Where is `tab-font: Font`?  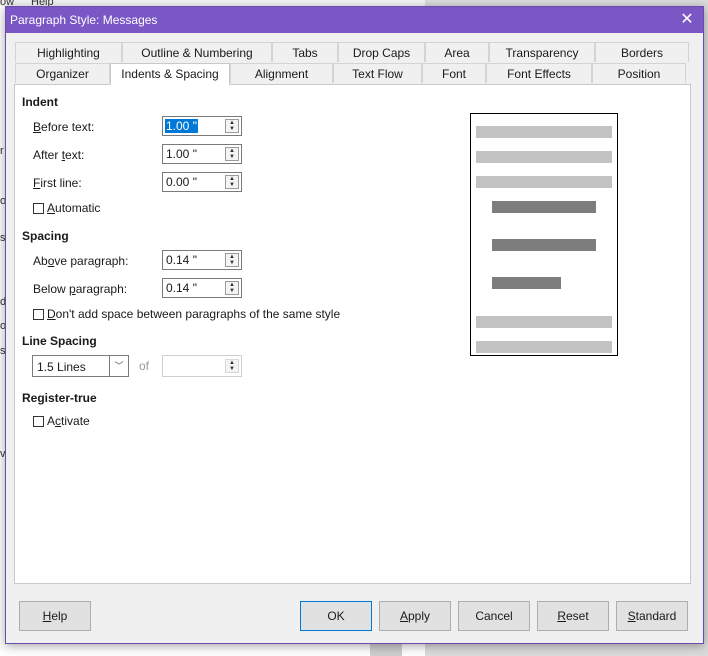 tab-font: Font is located at coordinates (454, 73).